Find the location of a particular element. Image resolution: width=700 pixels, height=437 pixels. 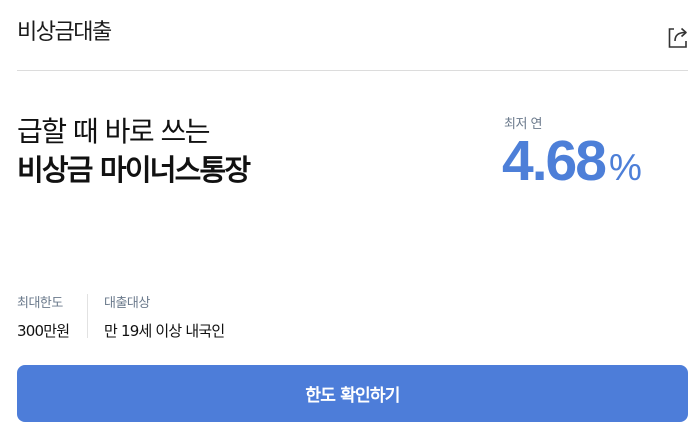

loan-info: 최대한도 300만원 대출대상 만 19세 이상 내국인 is located at coordinates (121, 316).